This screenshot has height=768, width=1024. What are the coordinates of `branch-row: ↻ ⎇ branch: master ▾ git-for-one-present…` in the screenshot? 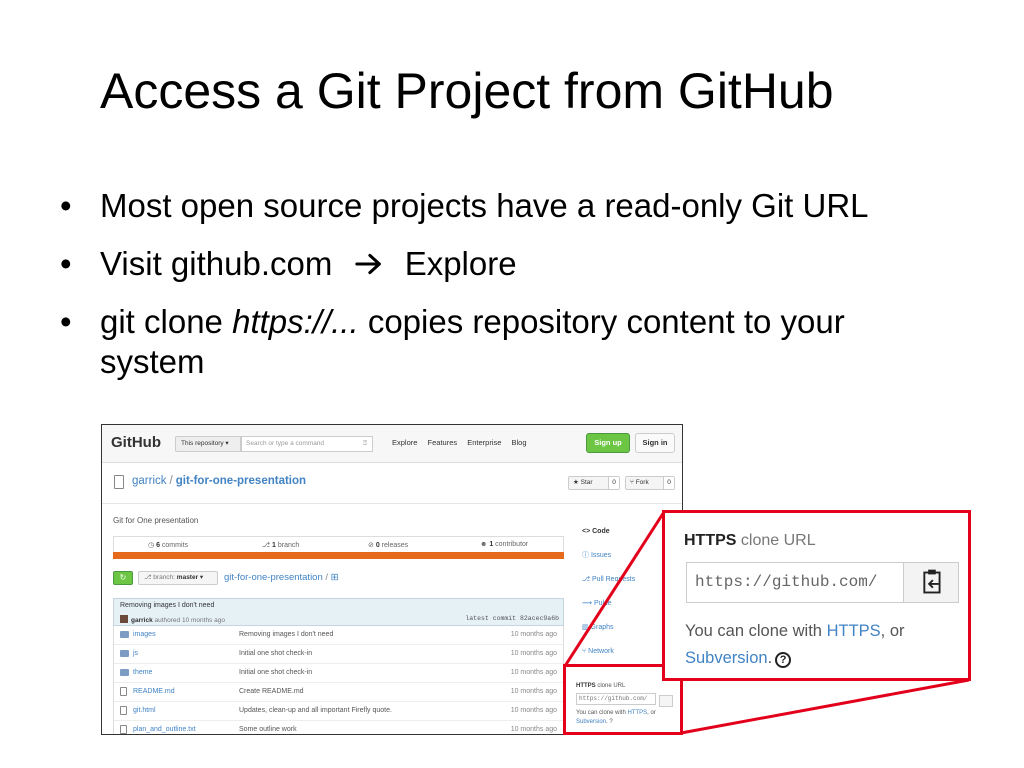 It's located at (338, 579).